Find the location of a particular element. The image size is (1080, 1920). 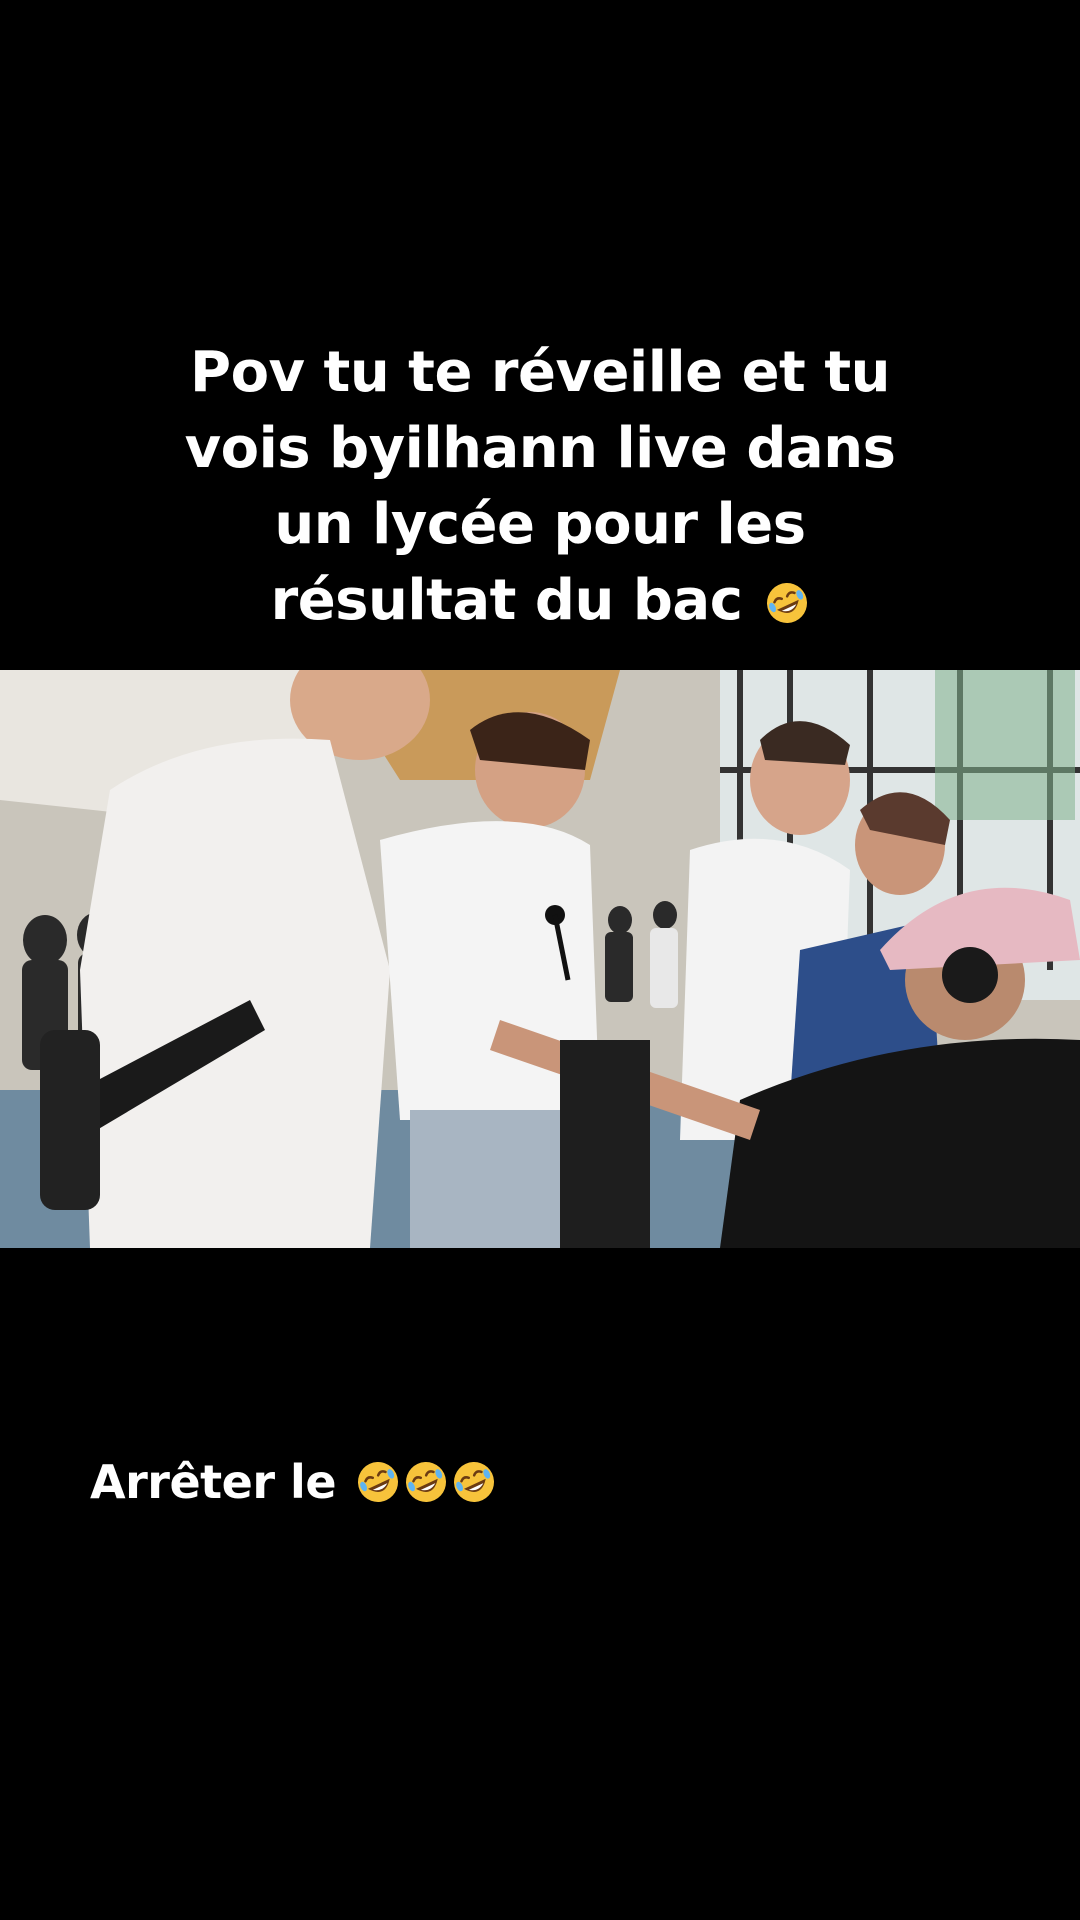

caption-line-4-text: résultat du bac is located at coordinates (506, 600).